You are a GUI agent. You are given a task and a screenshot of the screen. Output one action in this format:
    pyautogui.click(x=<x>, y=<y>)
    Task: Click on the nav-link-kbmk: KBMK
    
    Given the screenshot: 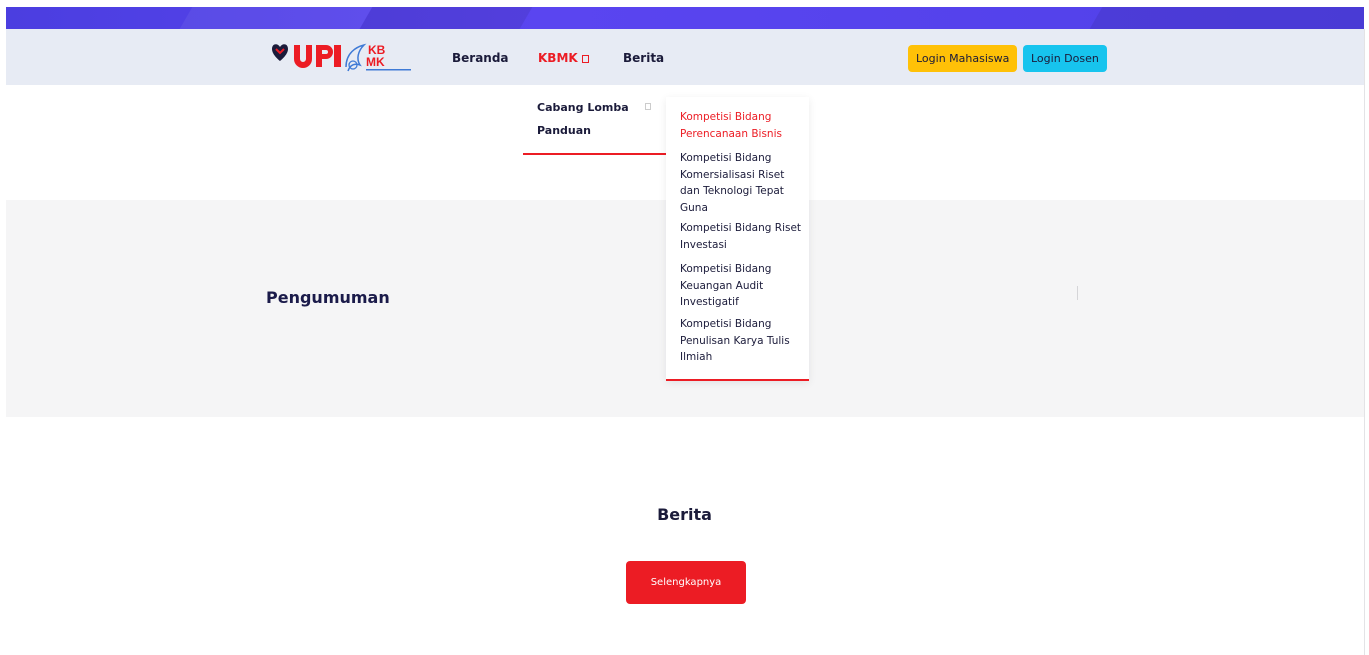 What is the action you would take?
    pyautogui.click(x=563, y=58)
    